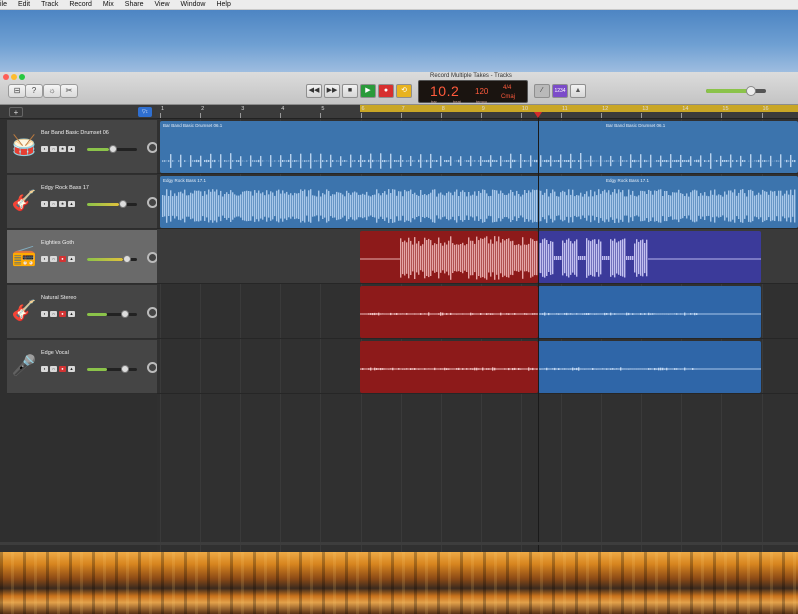  Describe the element at coordinates (508, 97) in the screenshot. I see `lcd-key: Cmaj` at that location.